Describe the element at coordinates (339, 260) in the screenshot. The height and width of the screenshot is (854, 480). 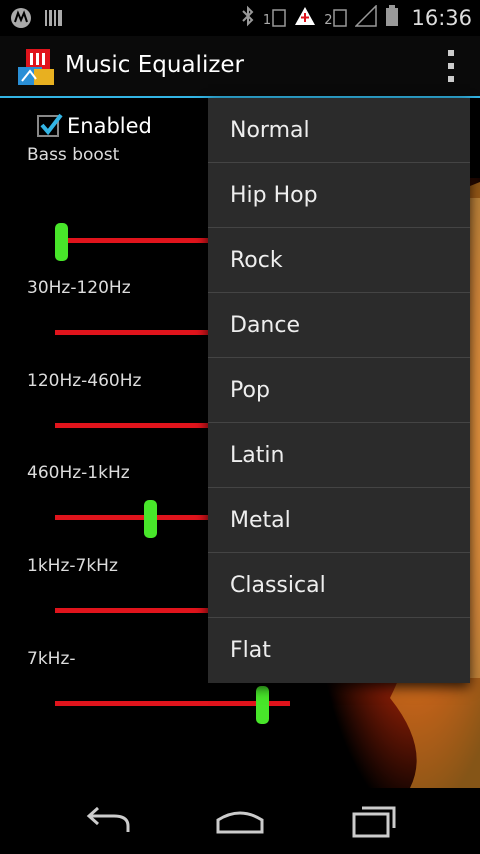
I see `preset-item-rock: Rock` at that location.